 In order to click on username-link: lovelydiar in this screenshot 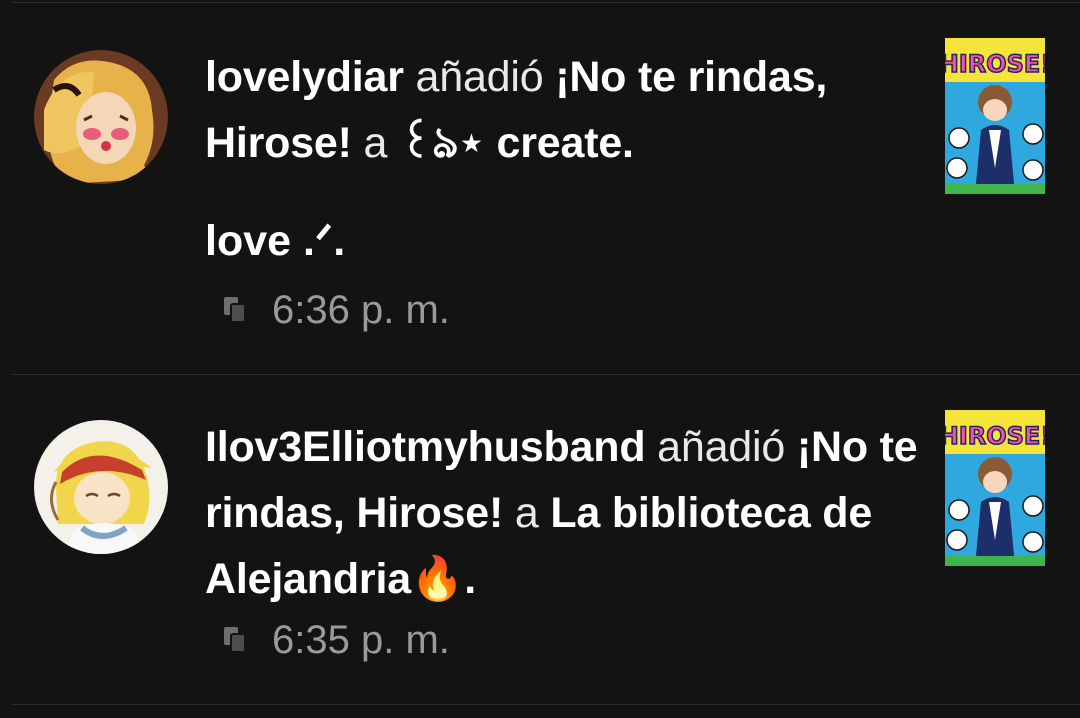, I will do `click(304, 77)`.